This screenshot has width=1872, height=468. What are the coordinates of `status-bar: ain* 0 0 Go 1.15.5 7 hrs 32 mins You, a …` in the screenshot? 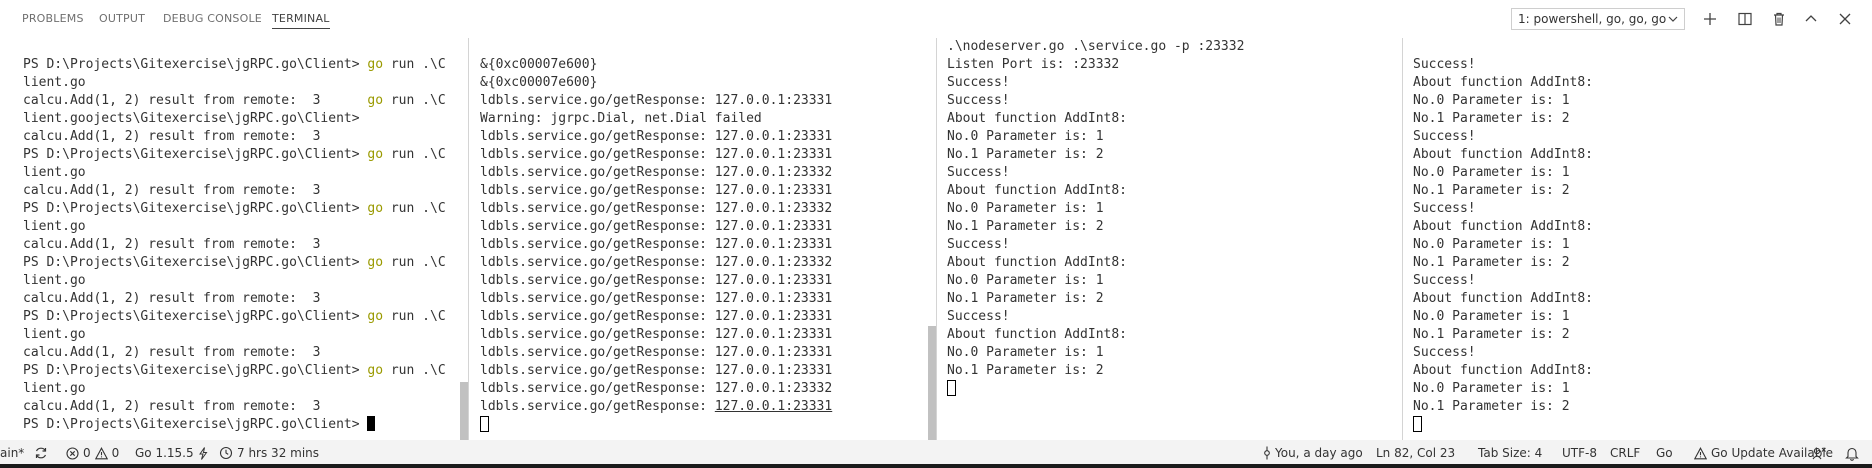 It's located at (936, 454).